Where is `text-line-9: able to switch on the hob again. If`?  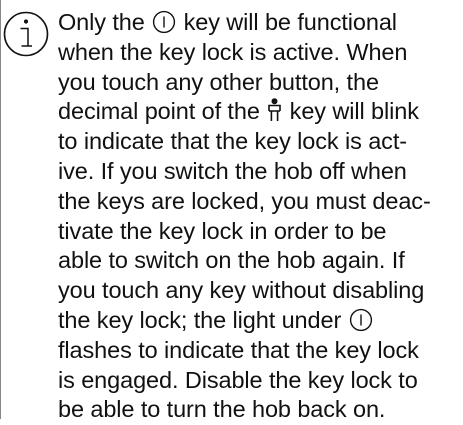 text-line-9: able to switch on the hob again. If is located at coordinates (231, 260).